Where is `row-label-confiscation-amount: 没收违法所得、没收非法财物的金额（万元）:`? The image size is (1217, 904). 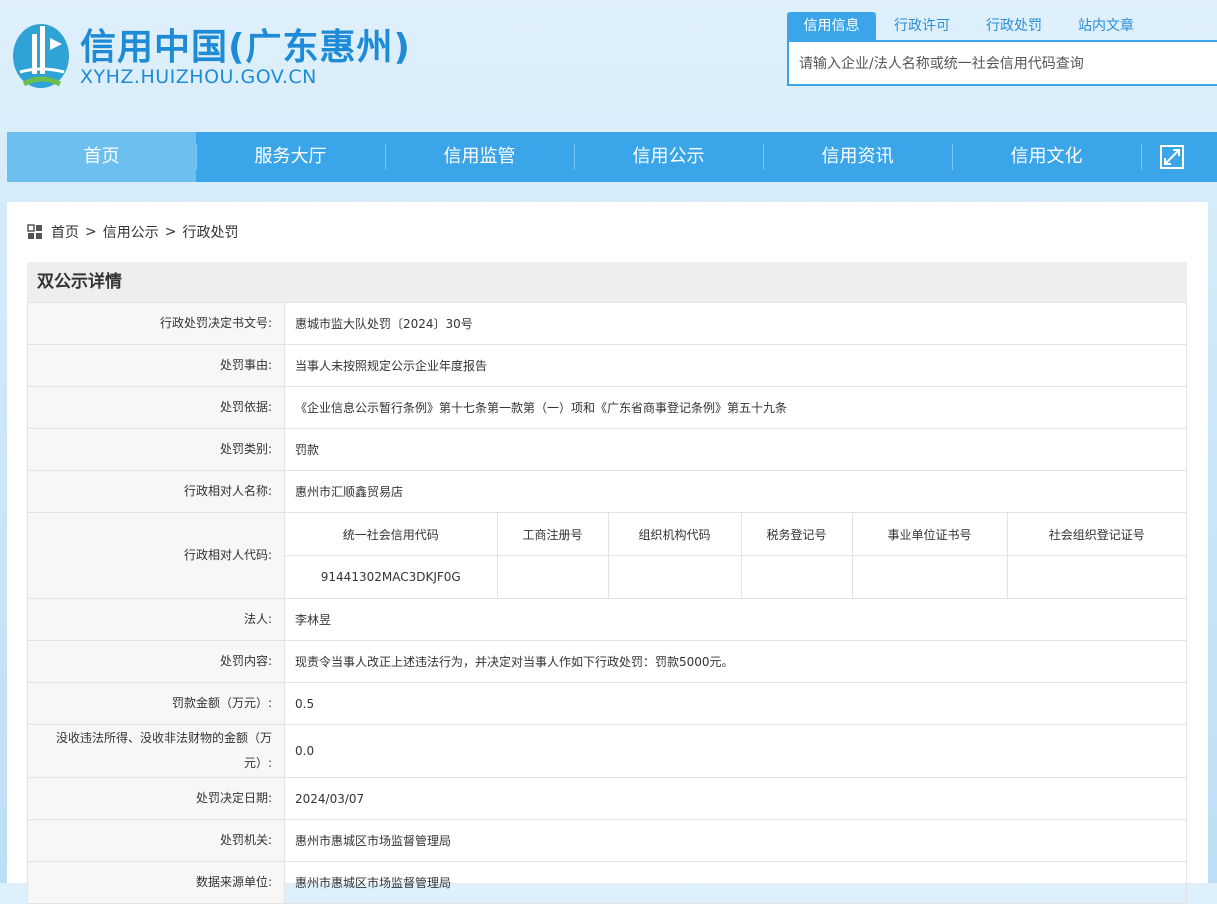 row-label-confiscation-amount: 没收违法所得、没收非法财物的金额（万元）: is located at coordinates (156, 751).